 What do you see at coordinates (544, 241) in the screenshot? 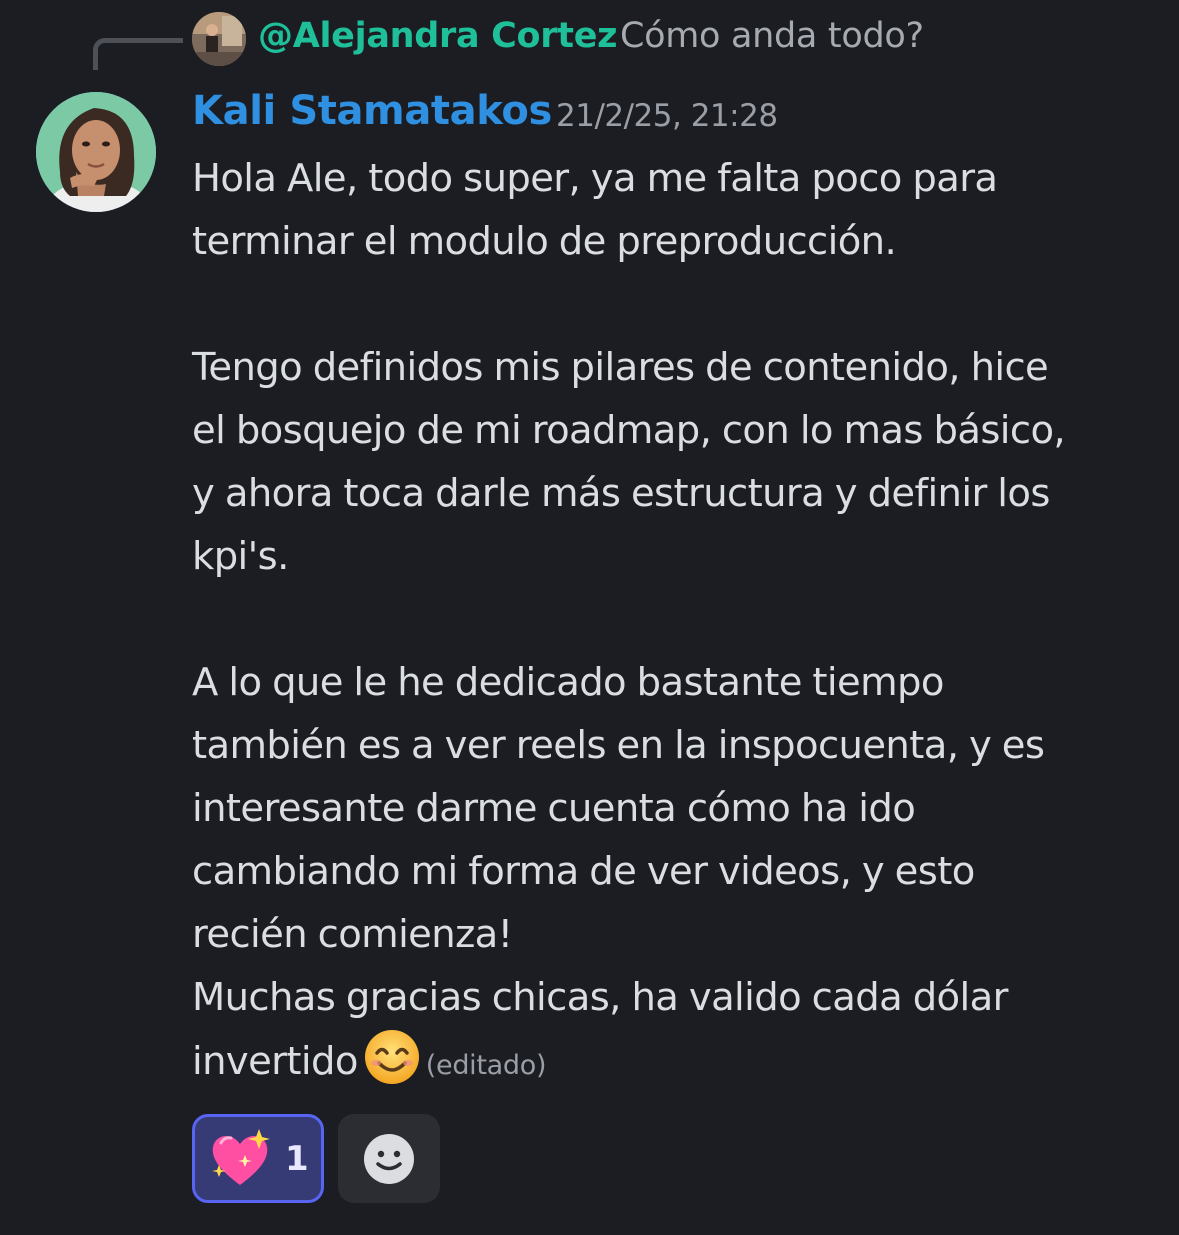
I see `message-line: terminar el modulo de preproducción.` at bounding box center [544, 241].